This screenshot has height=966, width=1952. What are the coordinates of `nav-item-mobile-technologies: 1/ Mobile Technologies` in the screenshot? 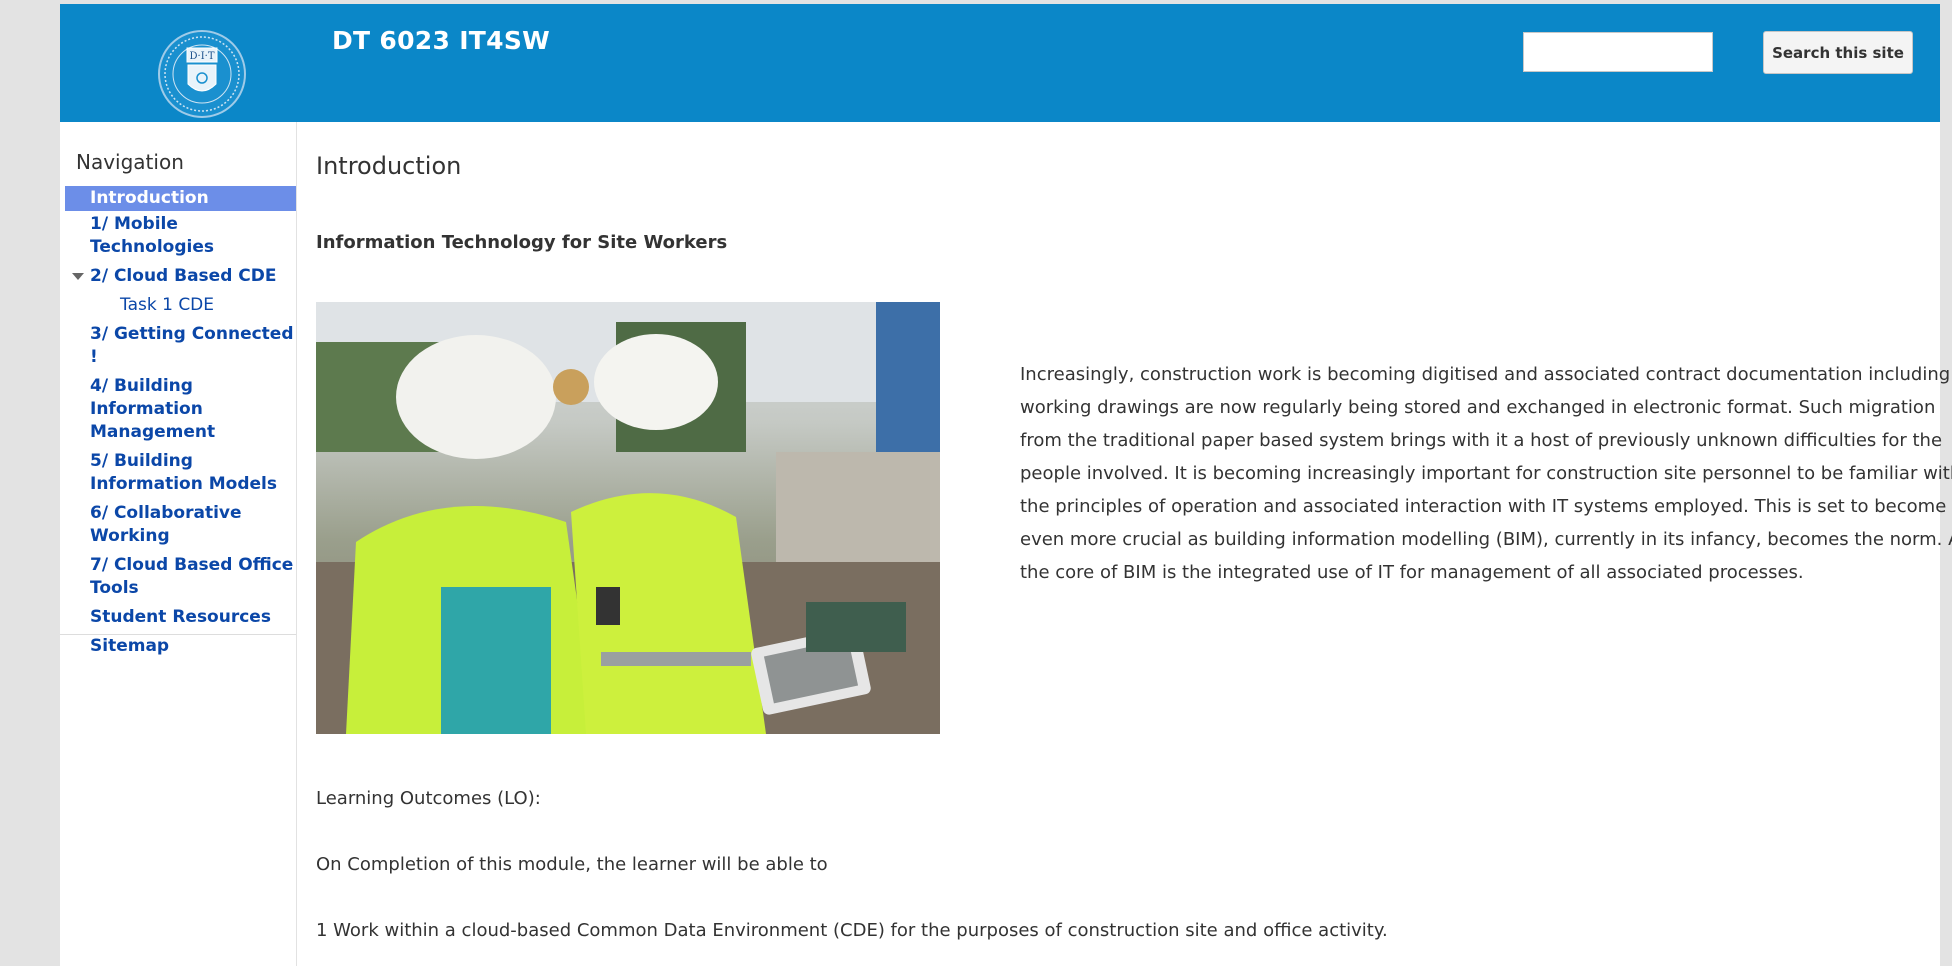 It's located at (178, 237).